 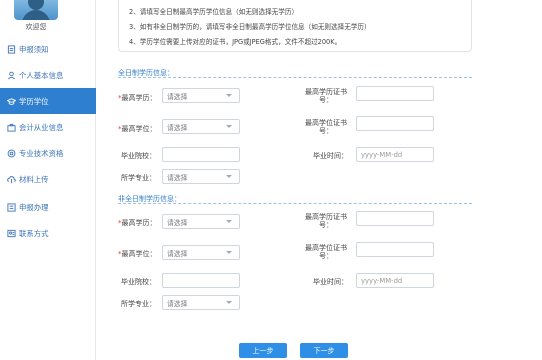 I want to click on avatar, so click(x=36, y=10).